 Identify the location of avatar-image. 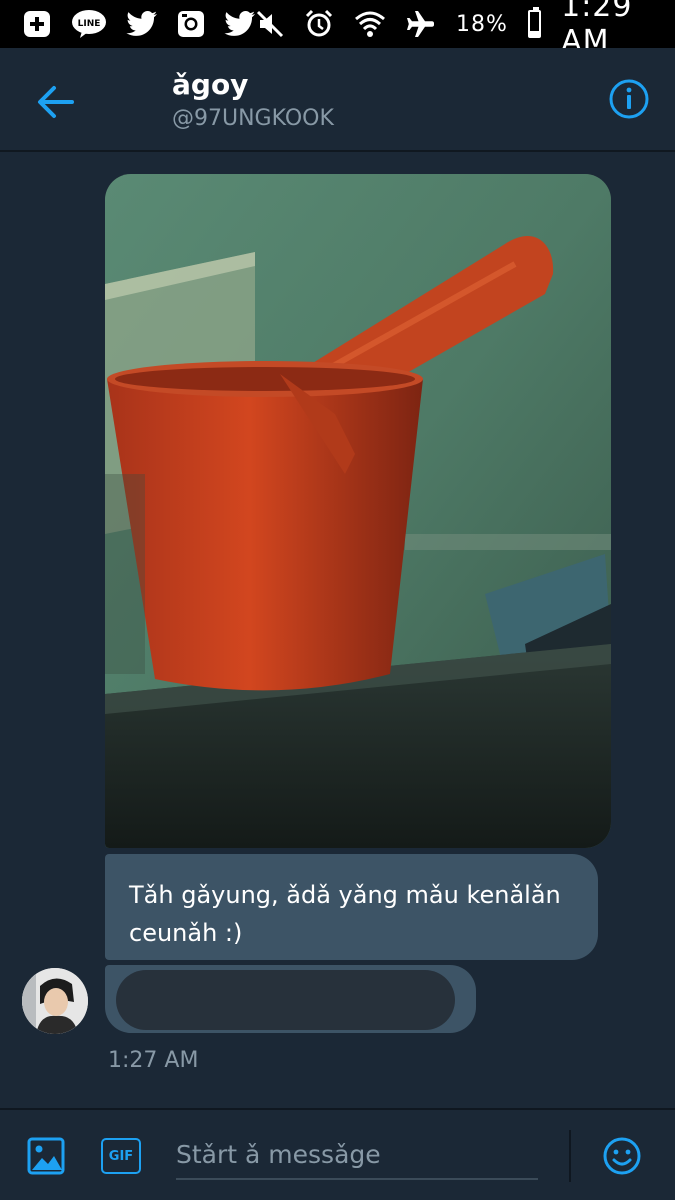
(55, 1001).